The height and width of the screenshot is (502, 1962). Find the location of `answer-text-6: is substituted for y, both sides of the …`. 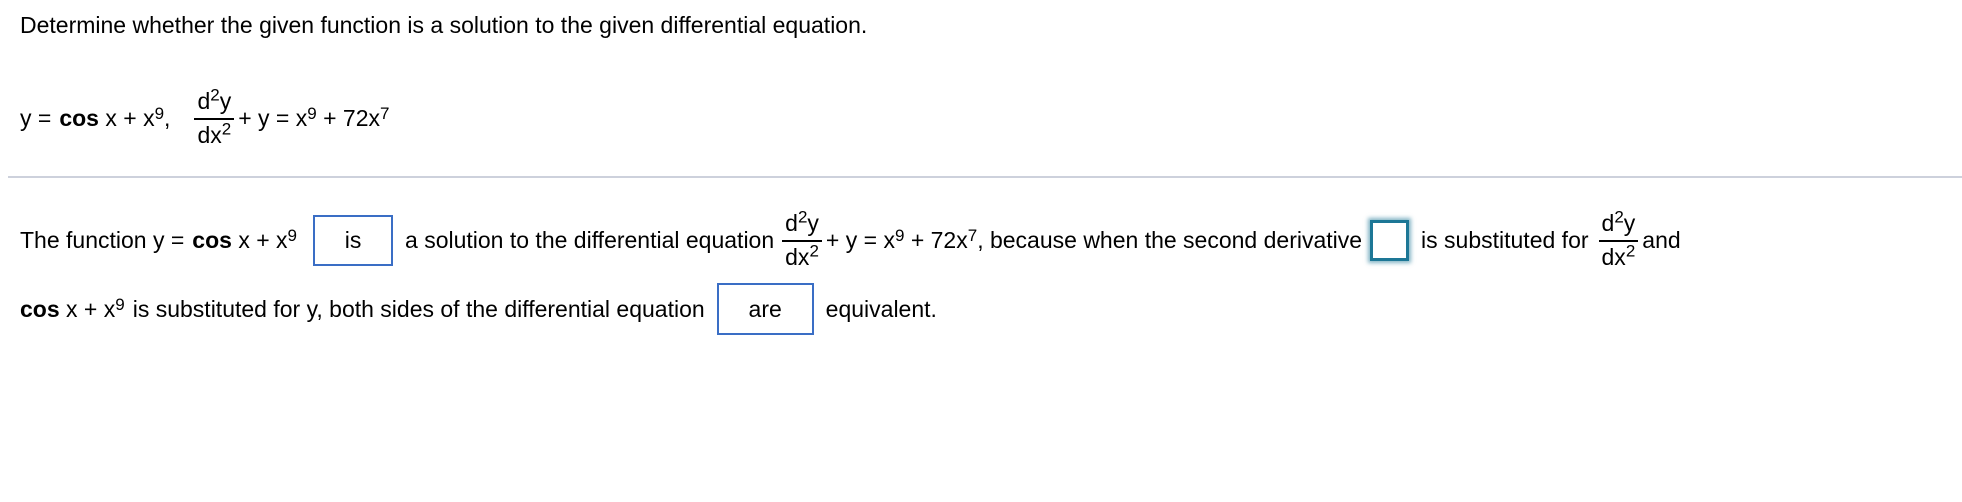

answer-text-6: is substituted for y, both sides of the … is located at coordinates (418, 308).